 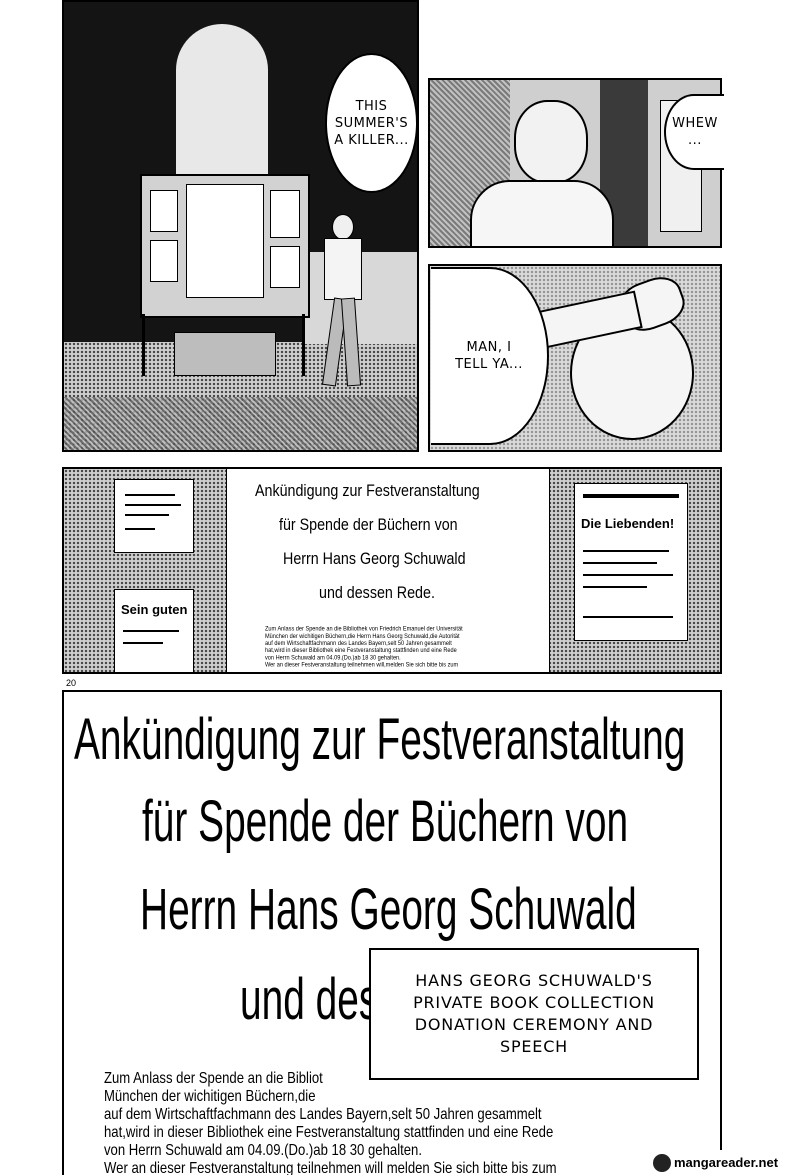 What do you see at coordinates (210, 1096) in the screenshot?
I see `closeup-body-2: München der wichitigen Büchern,die` at bounding box center [210, 1096].